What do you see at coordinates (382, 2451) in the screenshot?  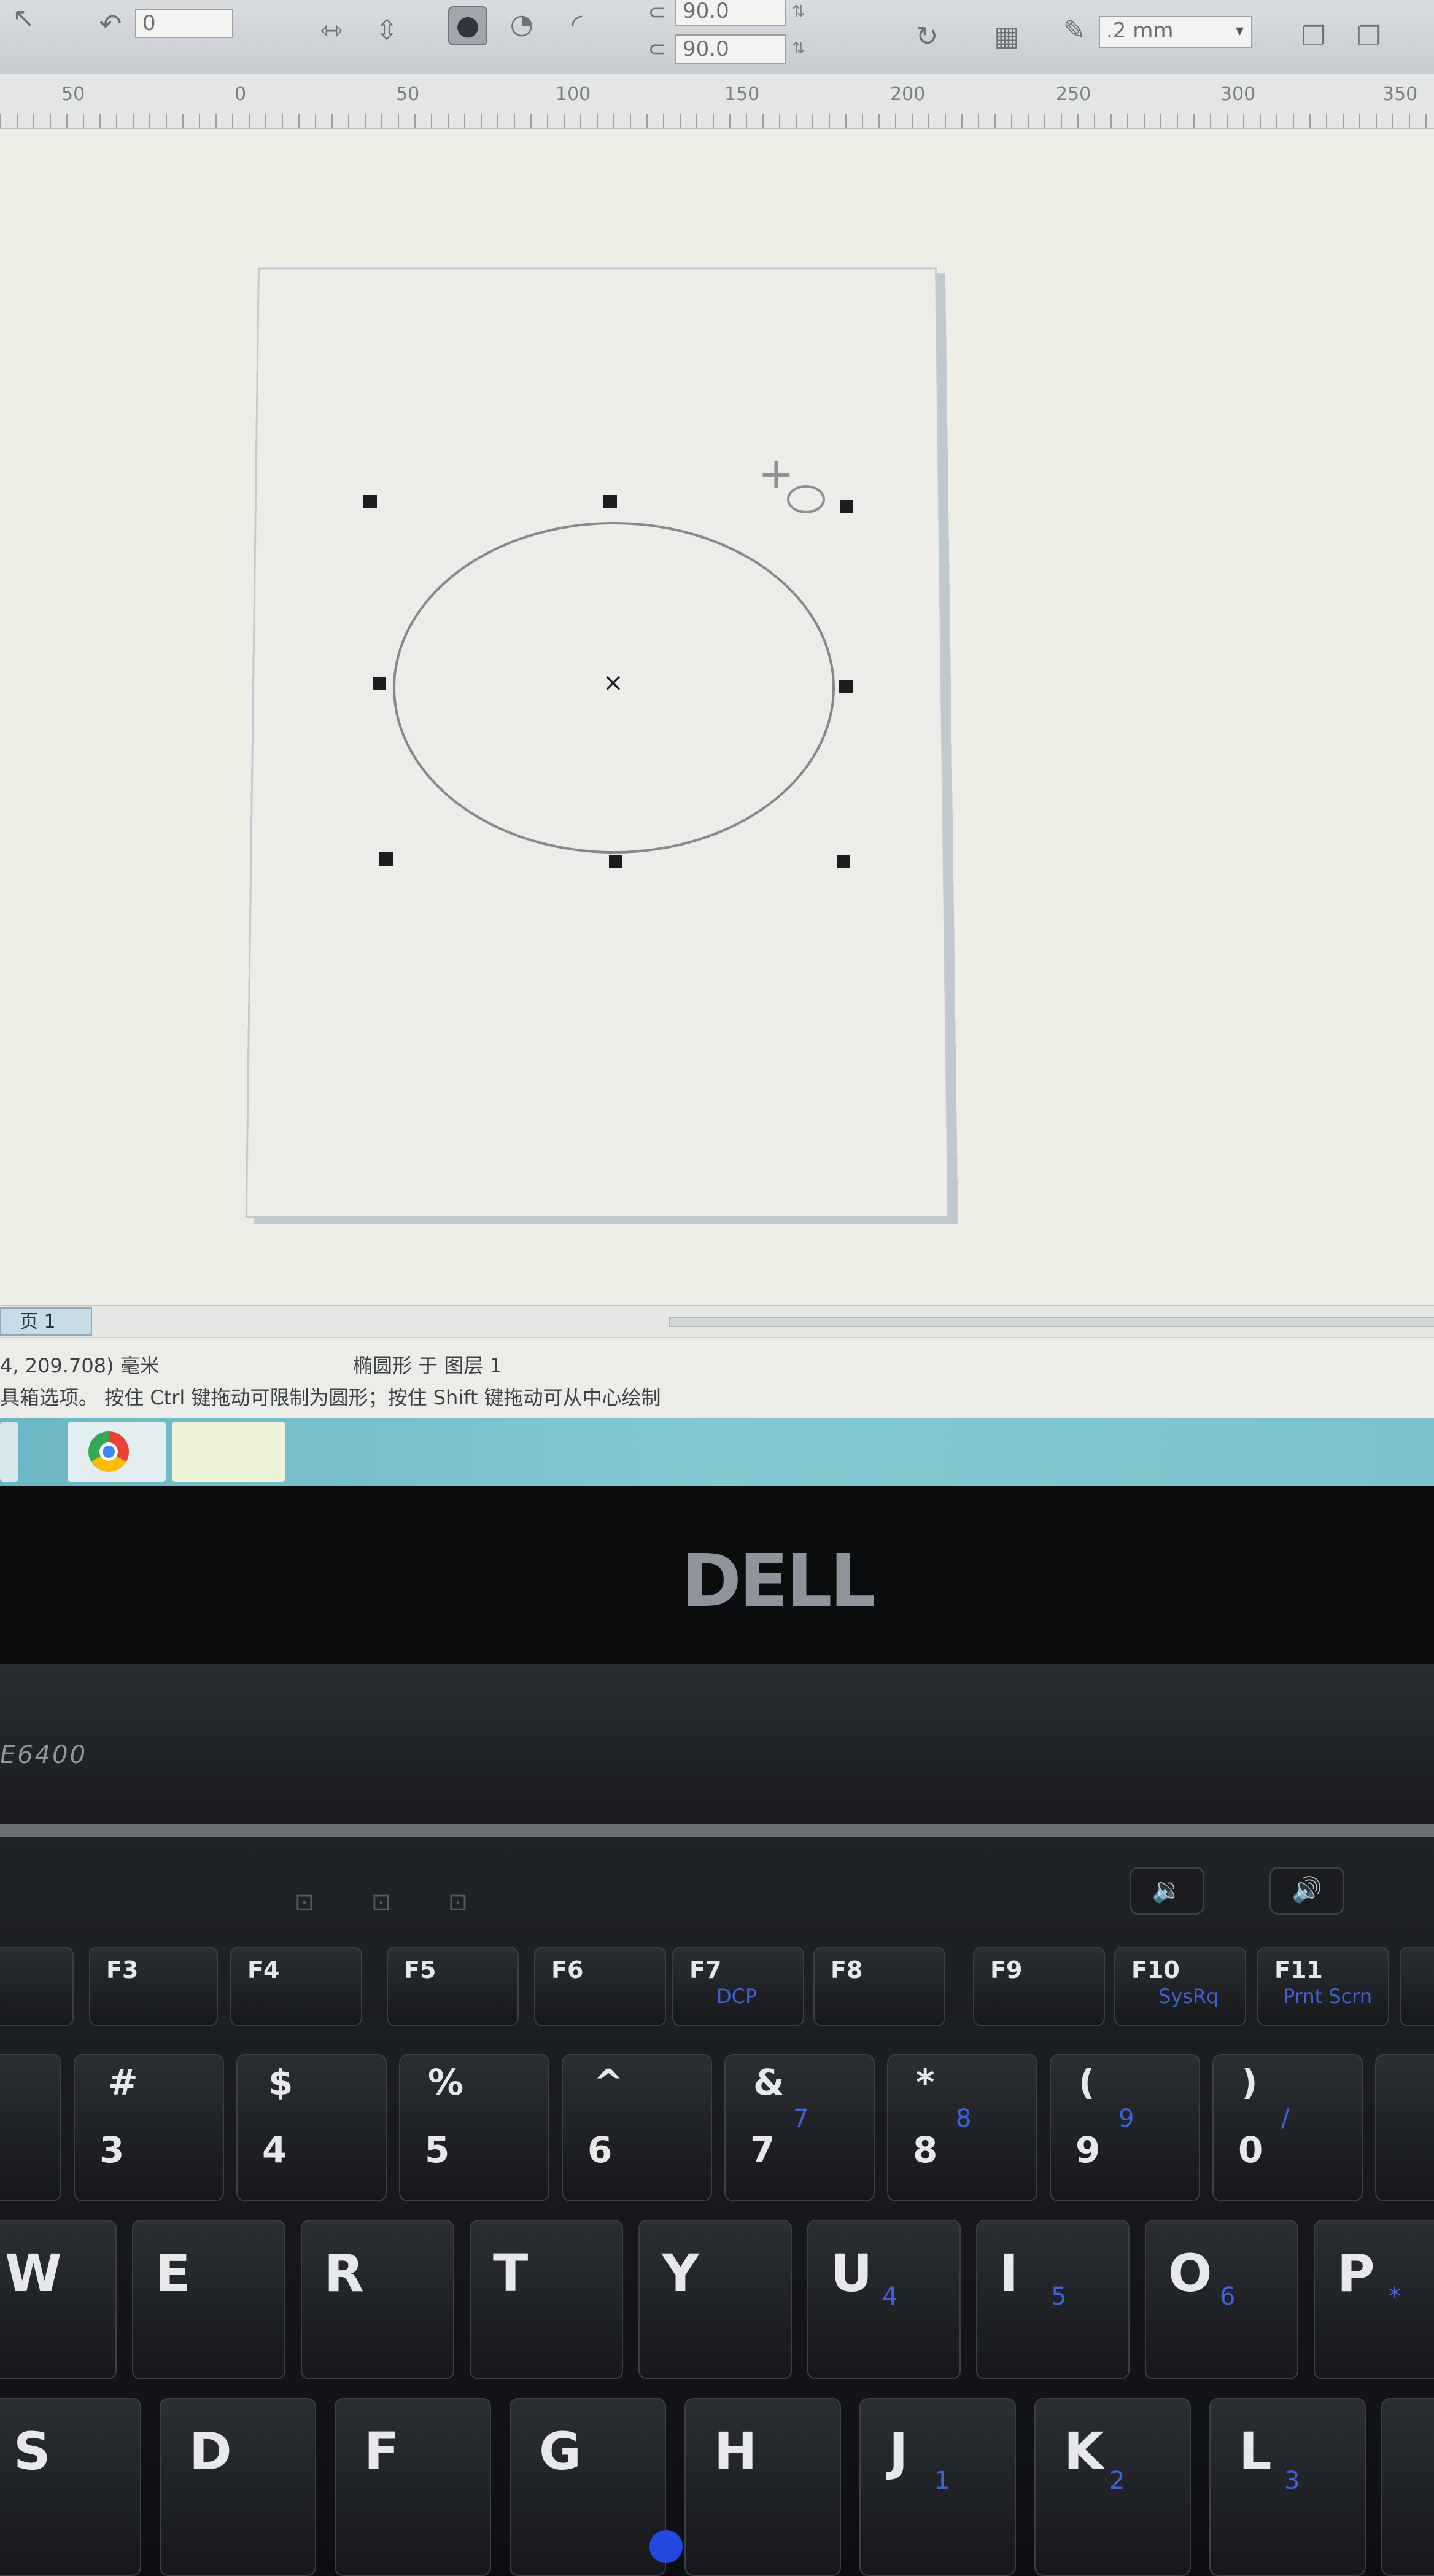 I see `key-label: F` at bounding box center [382, 2451].